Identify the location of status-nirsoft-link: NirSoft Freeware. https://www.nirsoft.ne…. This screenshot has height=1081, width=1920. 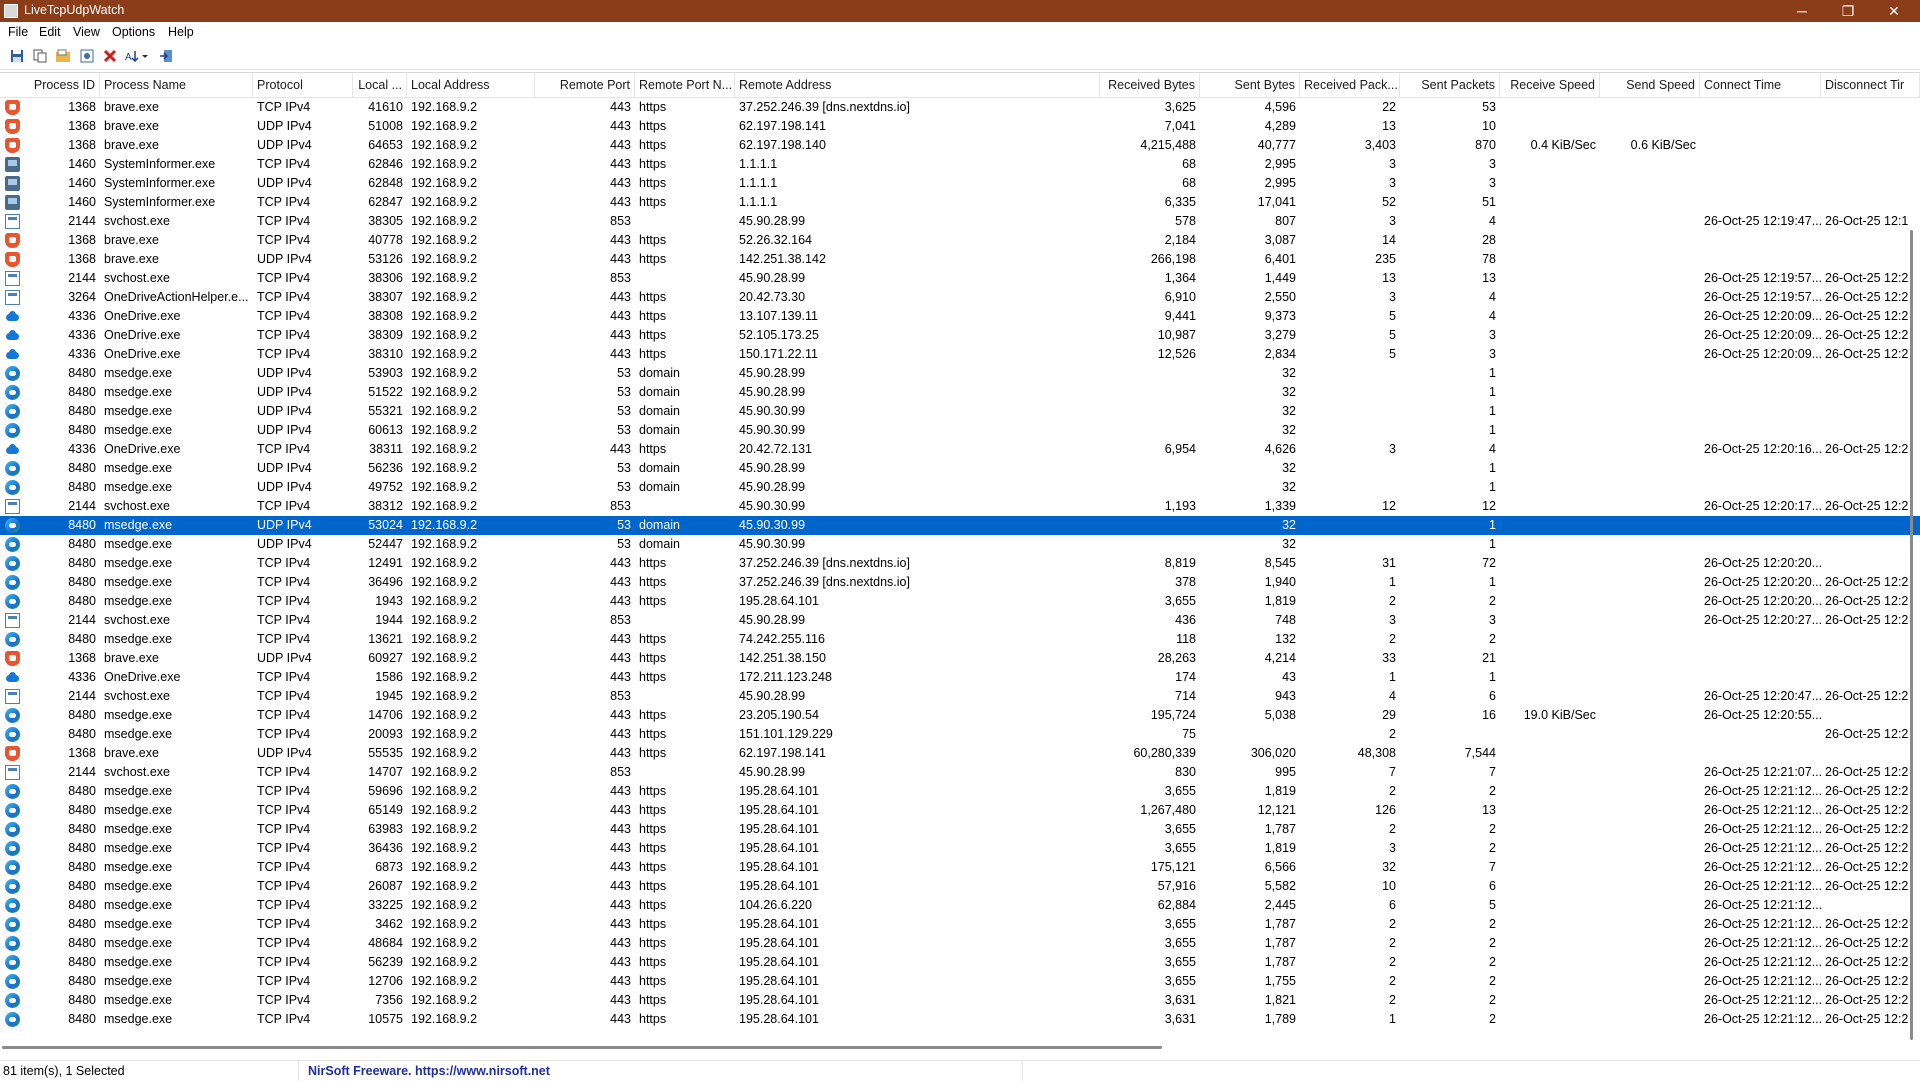
(429, 1071).